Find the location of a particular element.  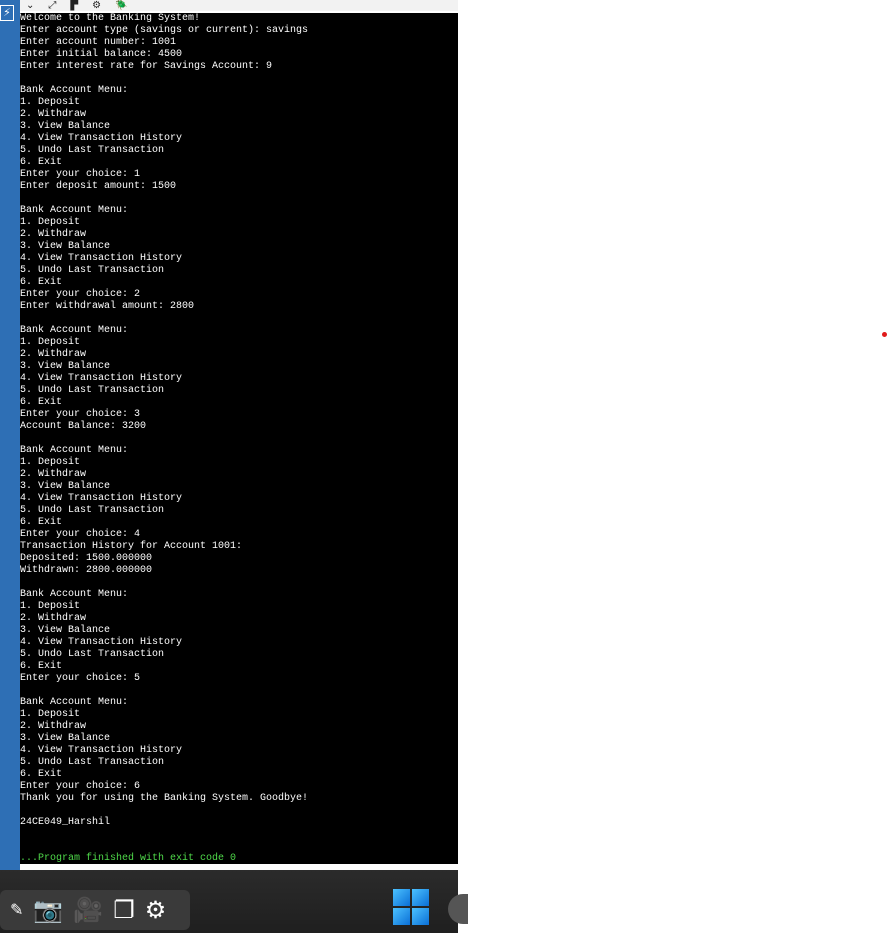

debug-icon: 🪲 is located at coordinates (121, 5).